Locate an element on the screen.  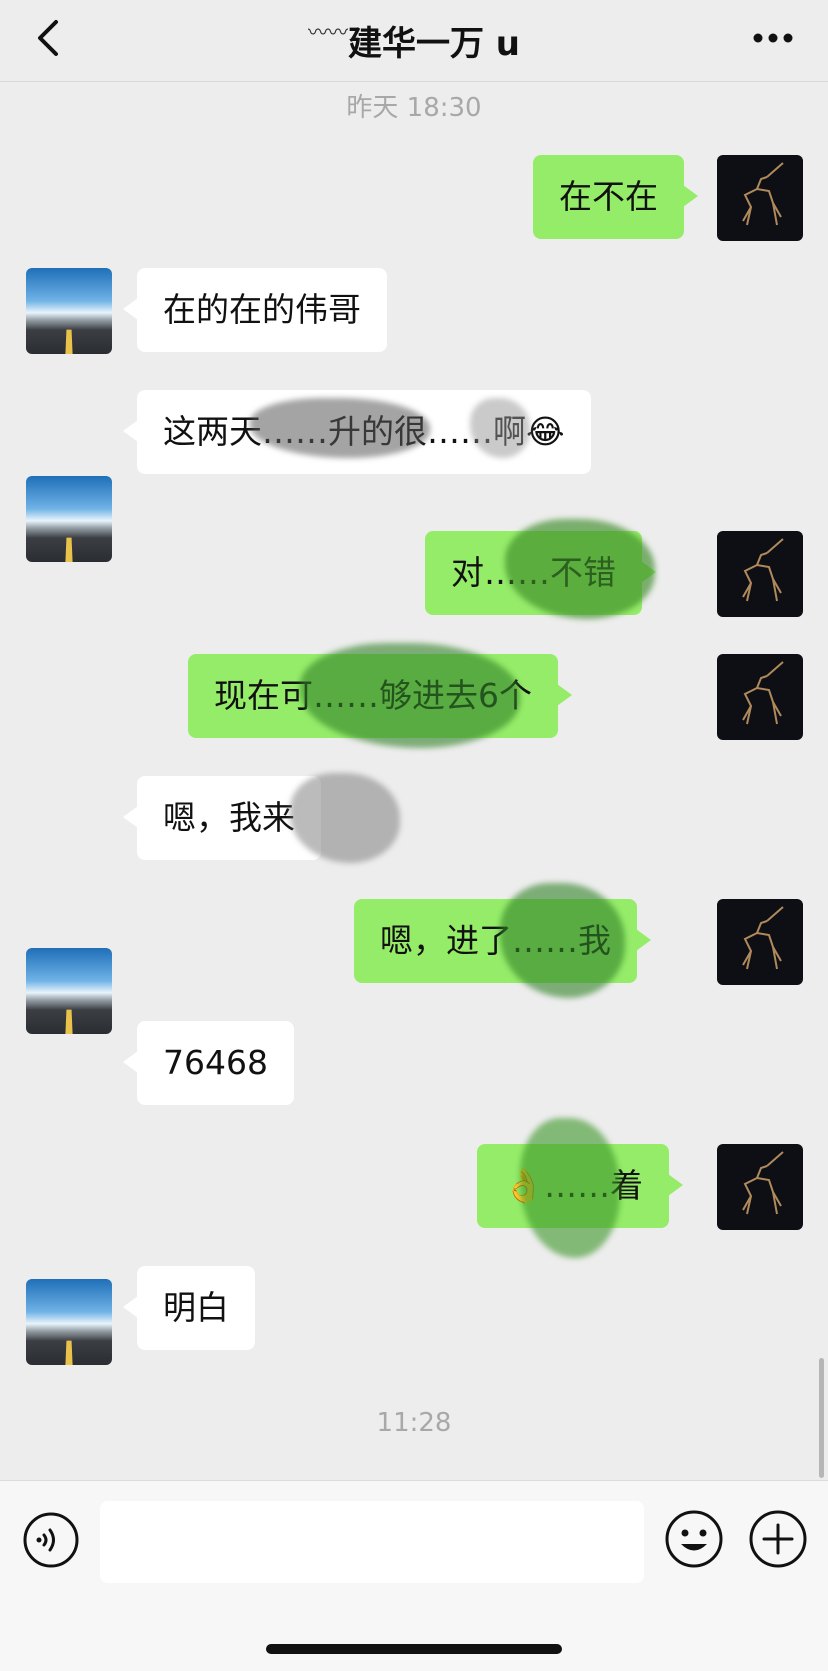
home-indicator is located at coordinates (414, 1649).